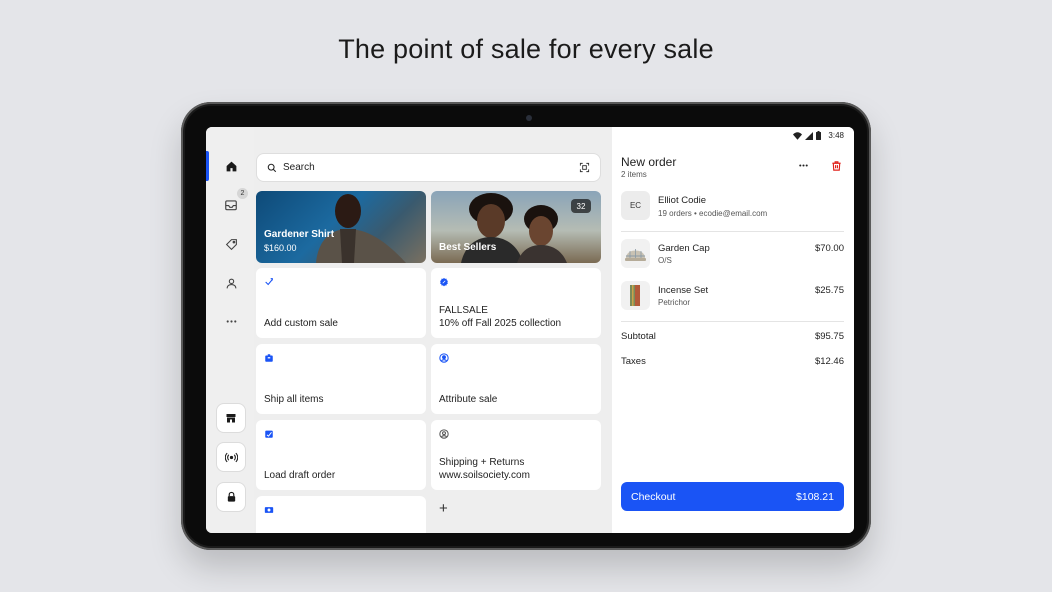  I want to click on policy-icon, so click(444, 434).